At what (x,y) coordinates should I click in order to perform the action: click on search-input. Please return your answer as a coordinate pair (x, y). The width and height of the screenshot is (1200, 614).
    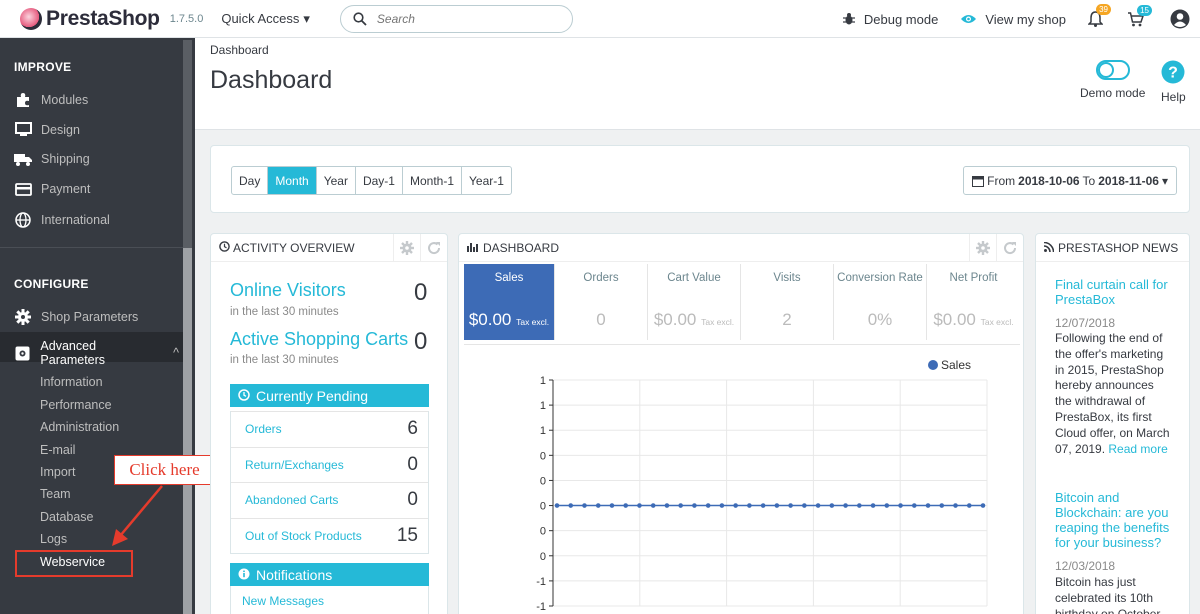
    Looking at the image, I should click on (461, 18).